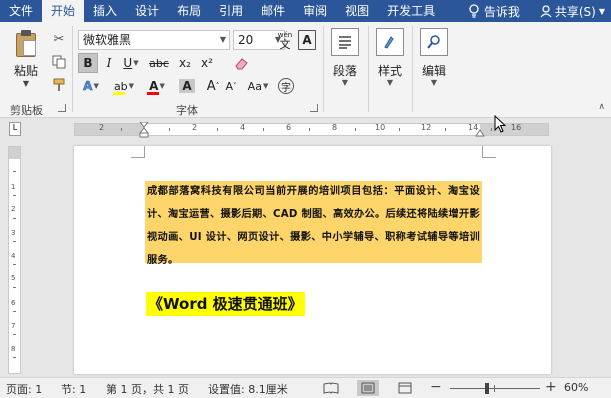 This screenshot has width=611, height=398. I want to click on collapse-ribbon-icon: ∧, so click(601, 107).